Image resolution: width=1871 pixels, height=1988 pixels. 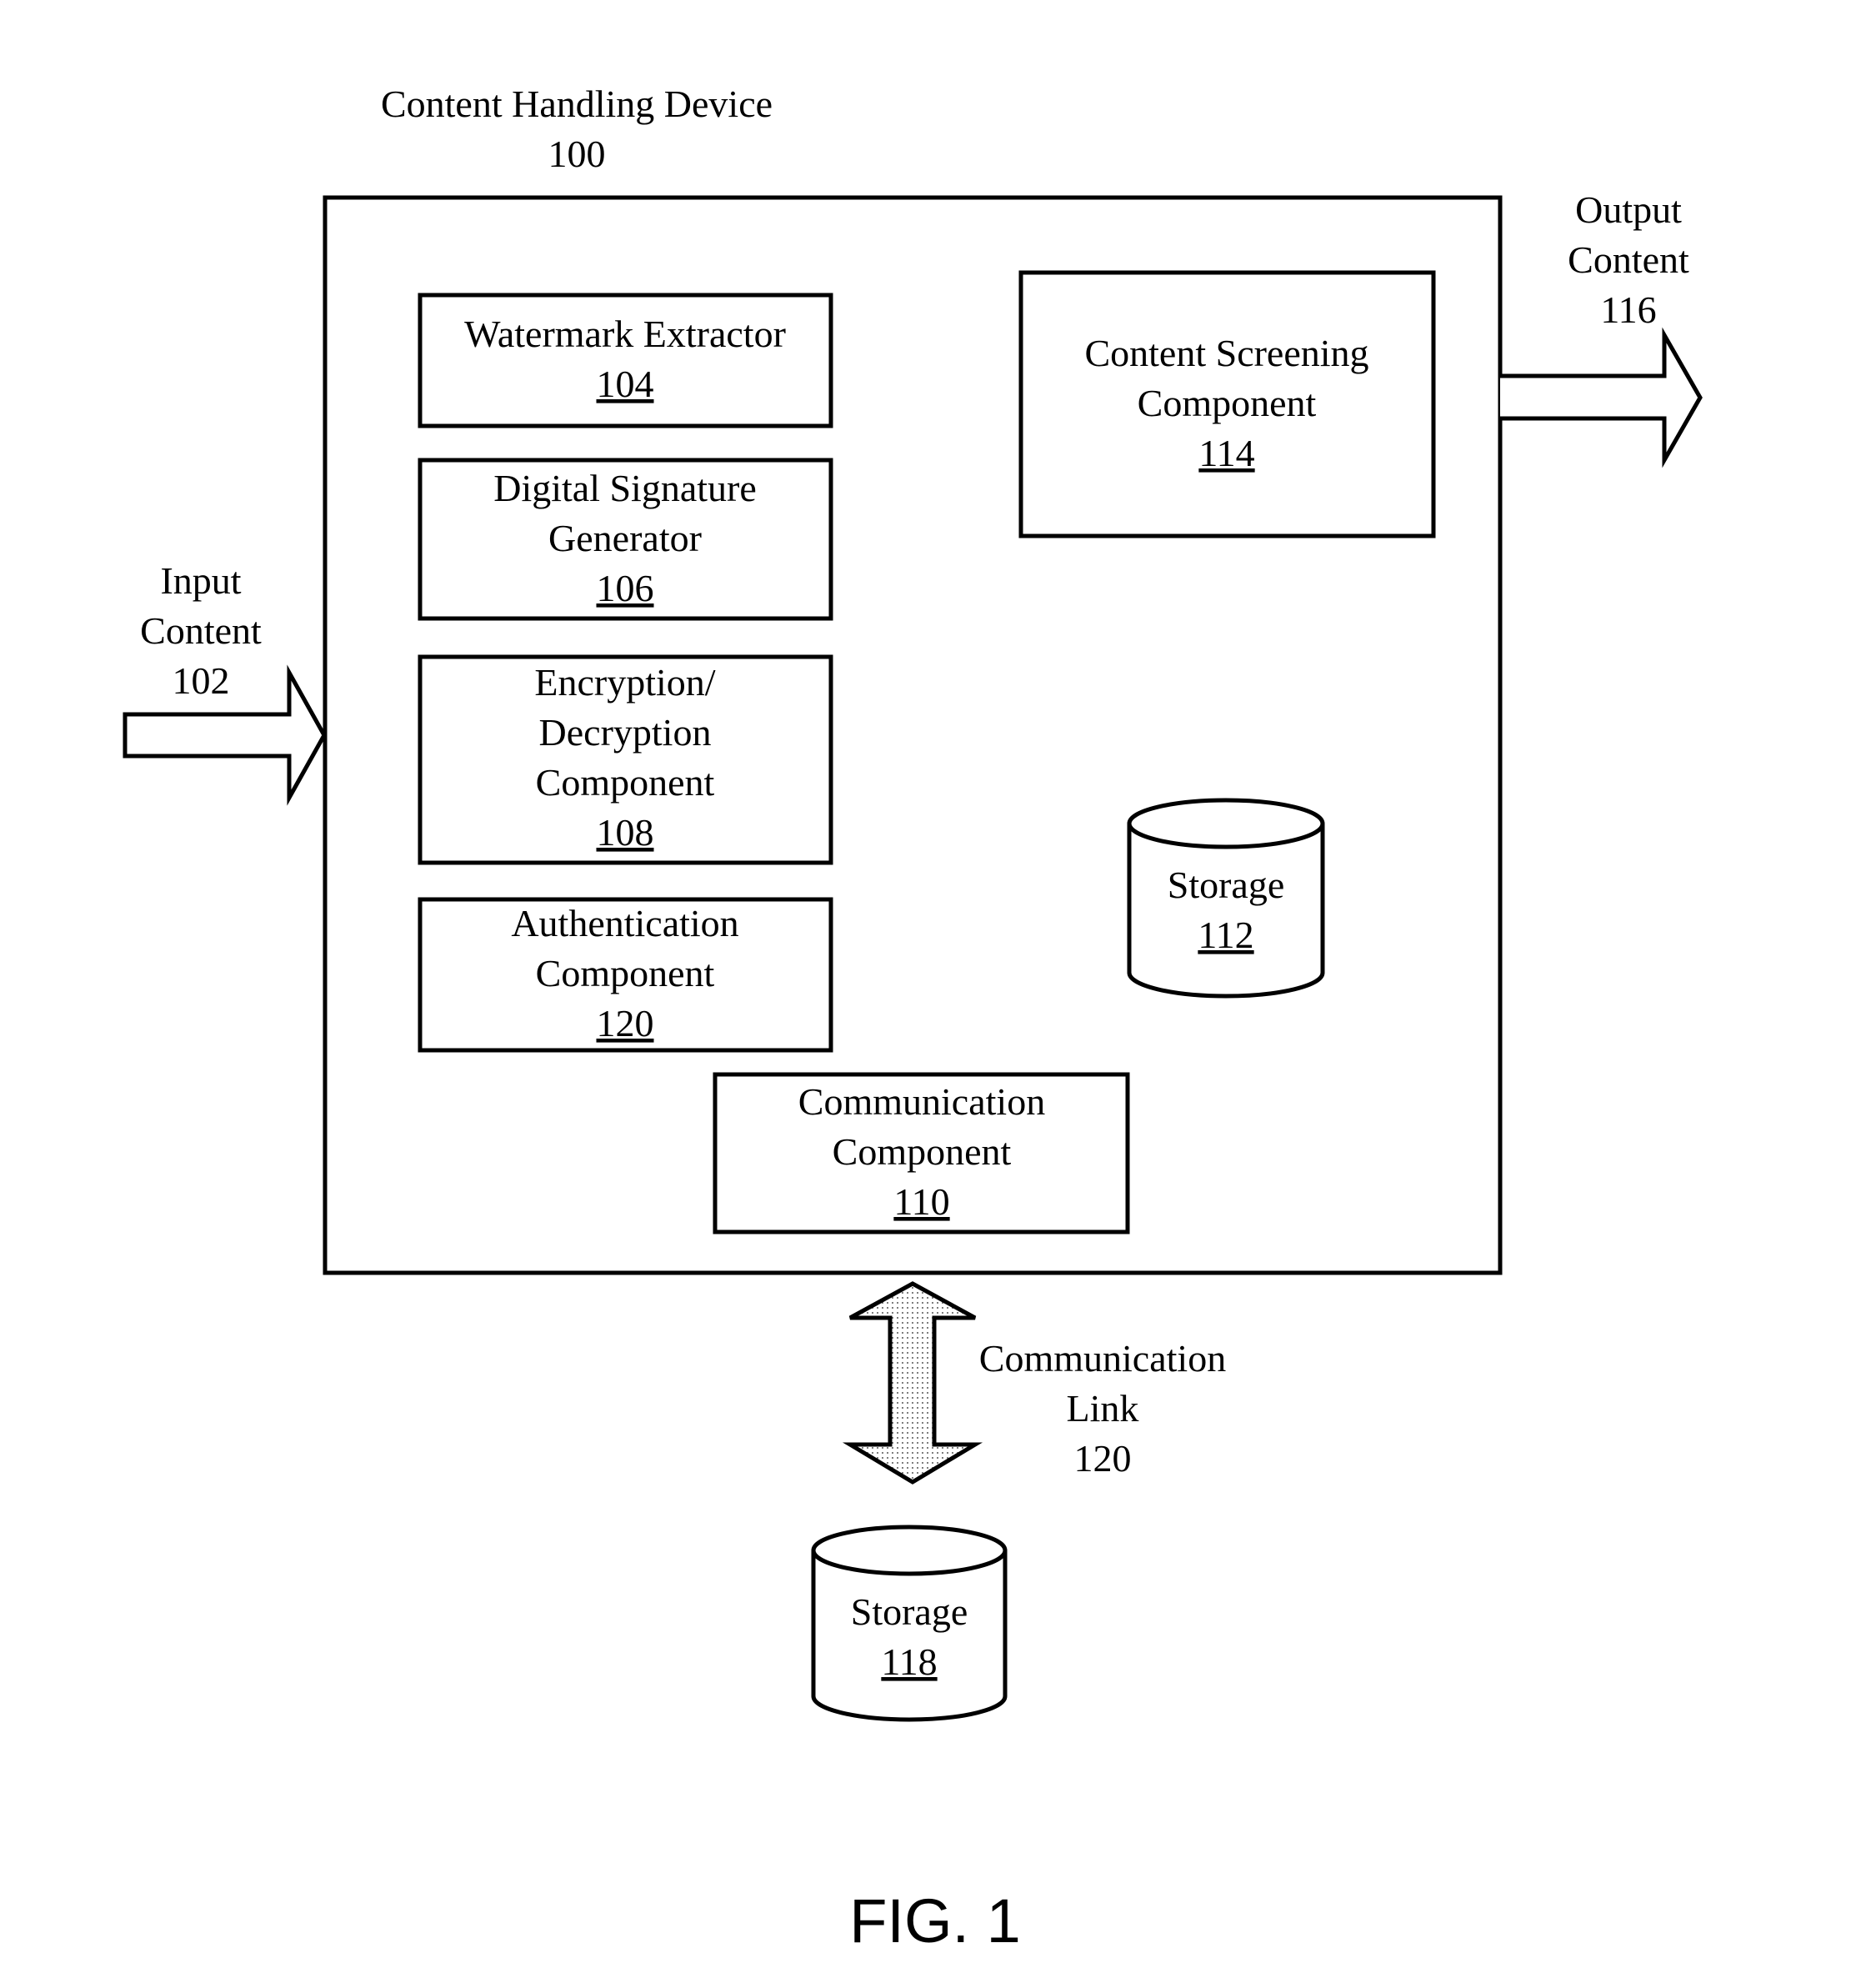 I want to click on storage-118-top, so click(x=909, y=1550).